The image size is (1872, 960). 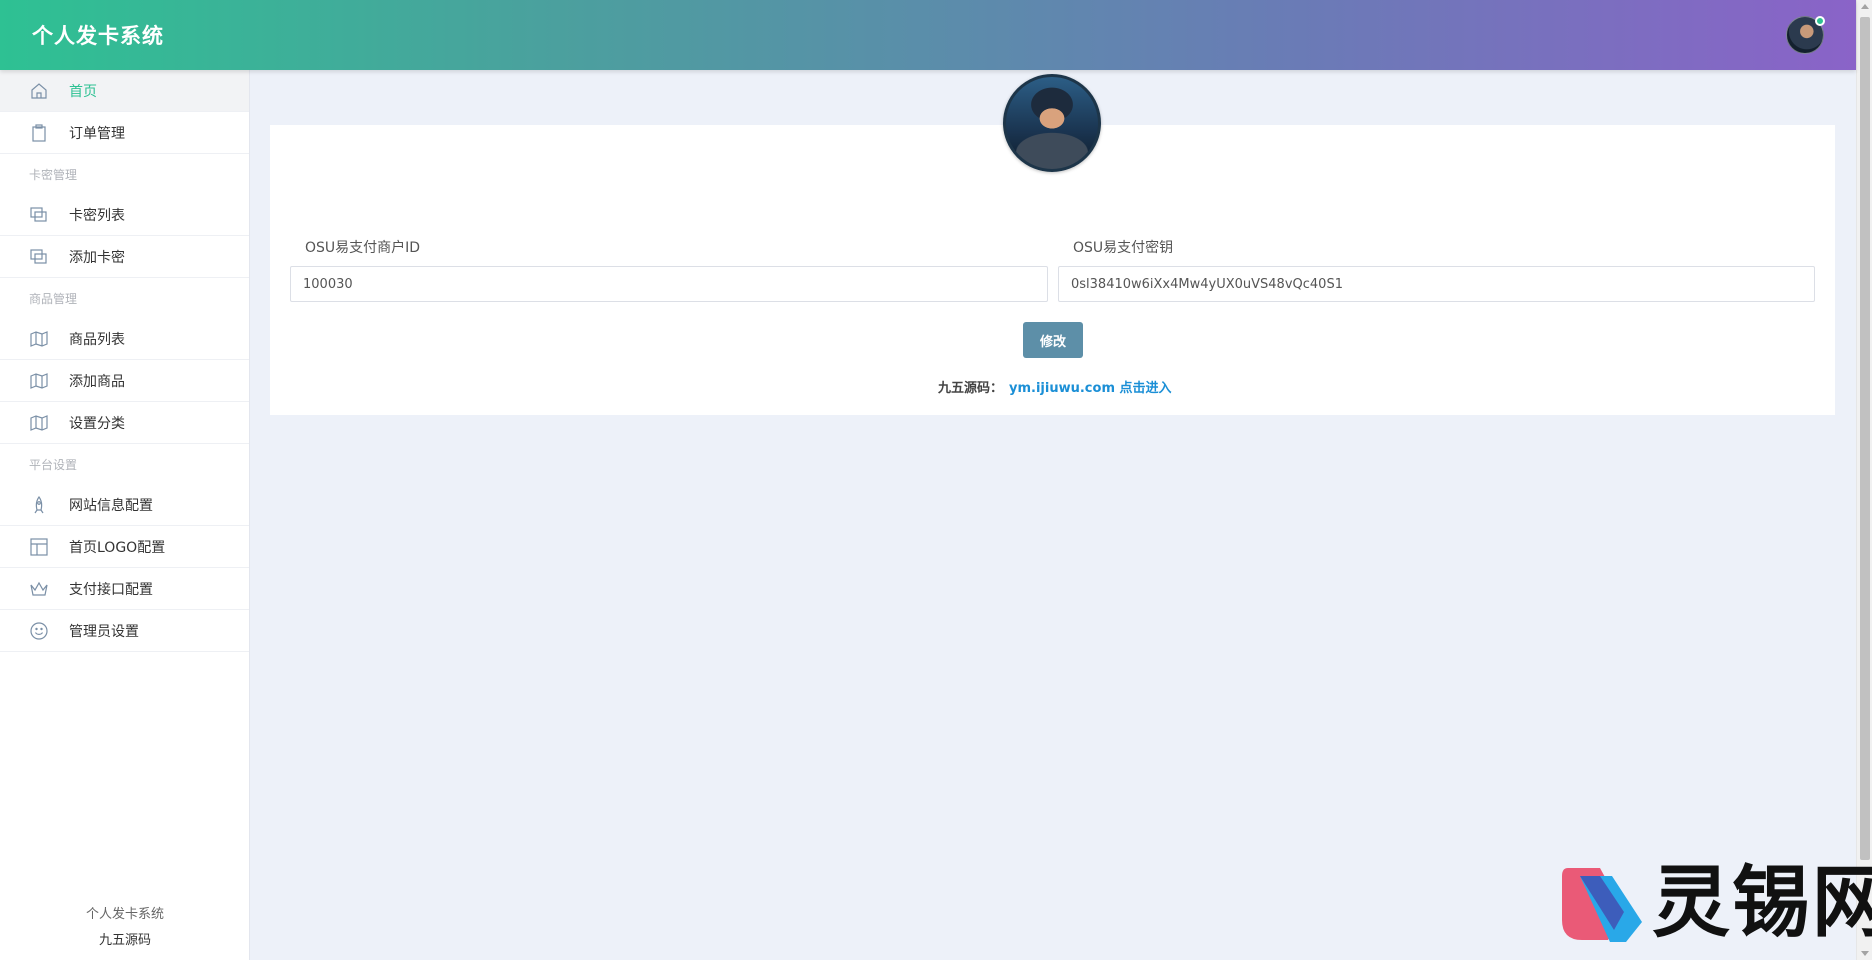 I want to click on footer-app-name: 个人发卡系统, so click(x=124, y=914).